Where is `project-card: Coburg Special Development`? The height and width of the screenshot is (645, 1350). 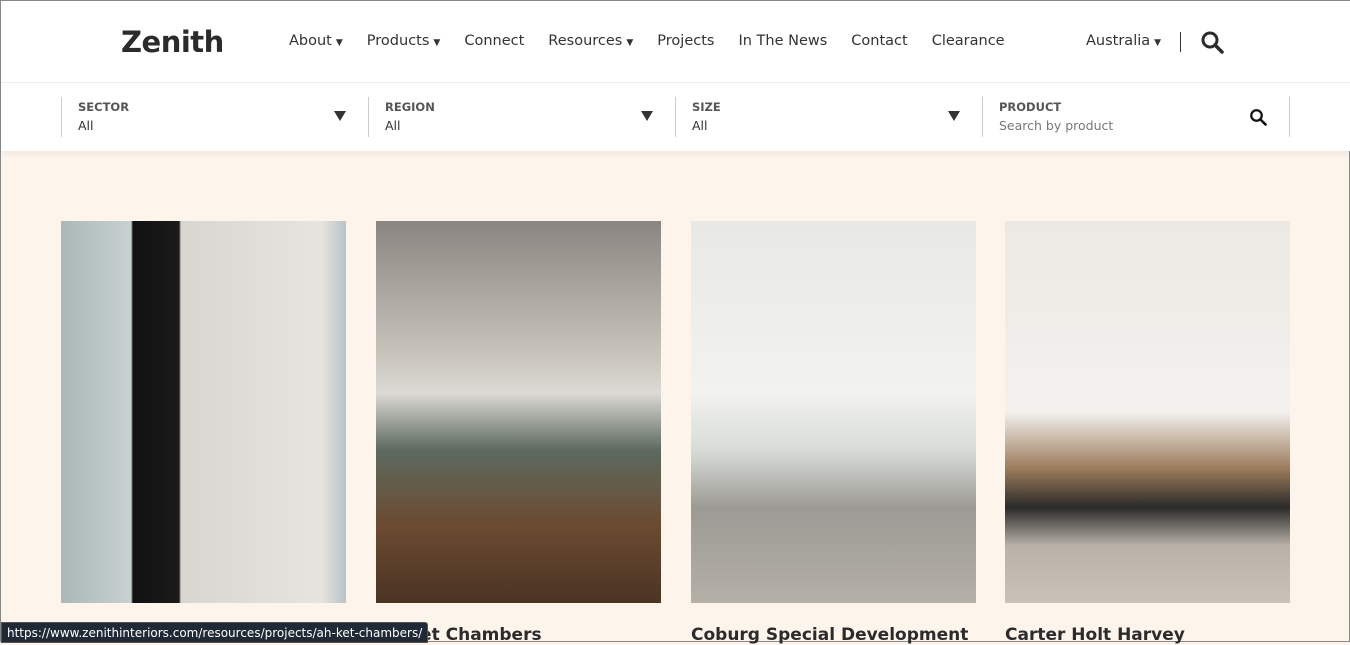
project-card: Coburg Special Development is located at coordinates (833, 433).